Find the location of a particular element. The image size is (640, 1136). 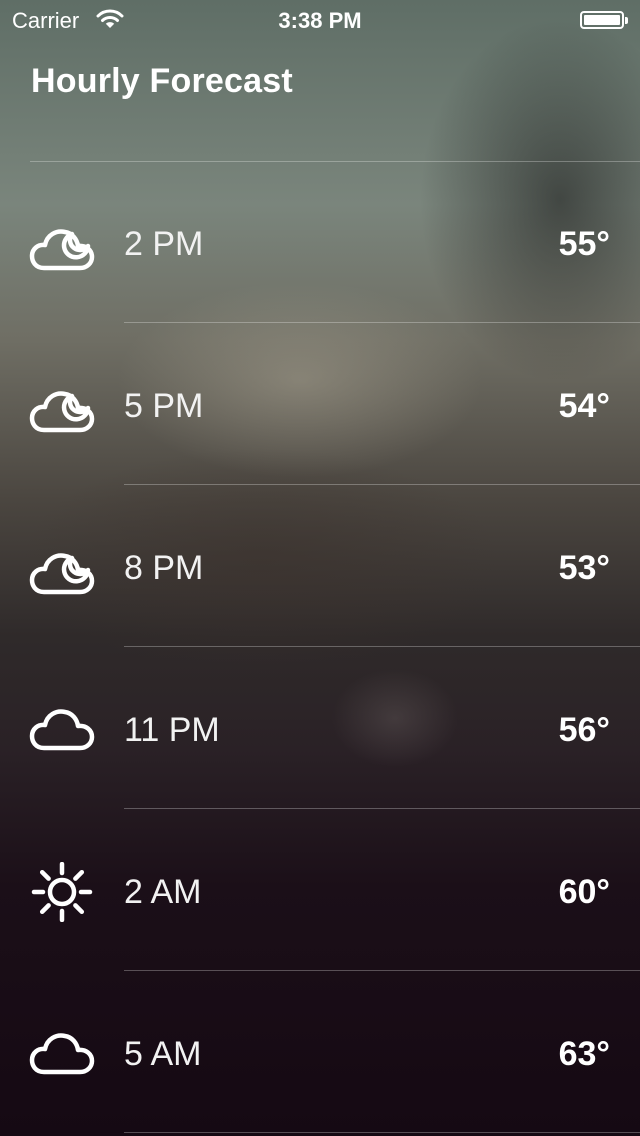

forecast-temperature: 54° is located at coordinates (584, 406).